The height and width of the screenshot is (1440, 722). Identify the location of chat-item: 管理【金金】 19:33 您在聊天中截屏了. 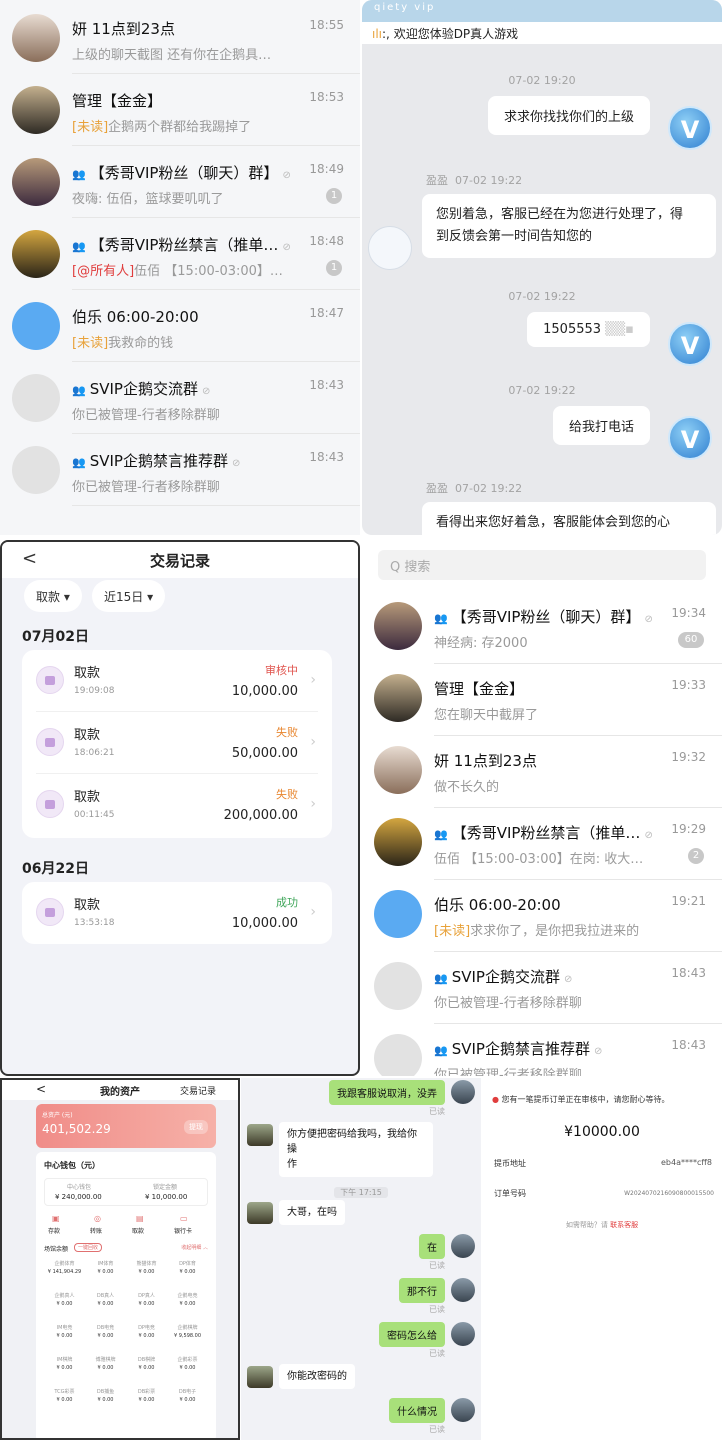
(542, 700).